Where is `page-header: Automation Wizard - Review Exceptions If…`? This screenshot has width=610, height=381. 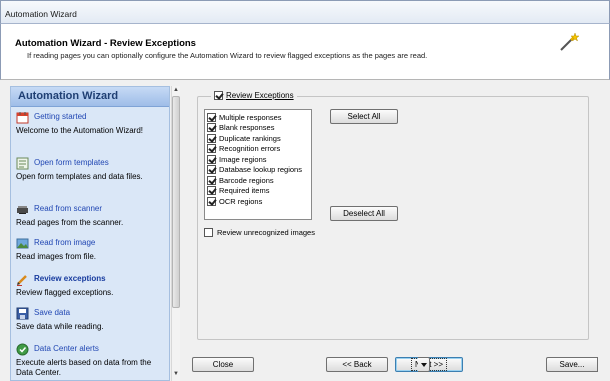
page-header: Automation Wizard - Review Exceptions If… is located at coordinates (305, 52).